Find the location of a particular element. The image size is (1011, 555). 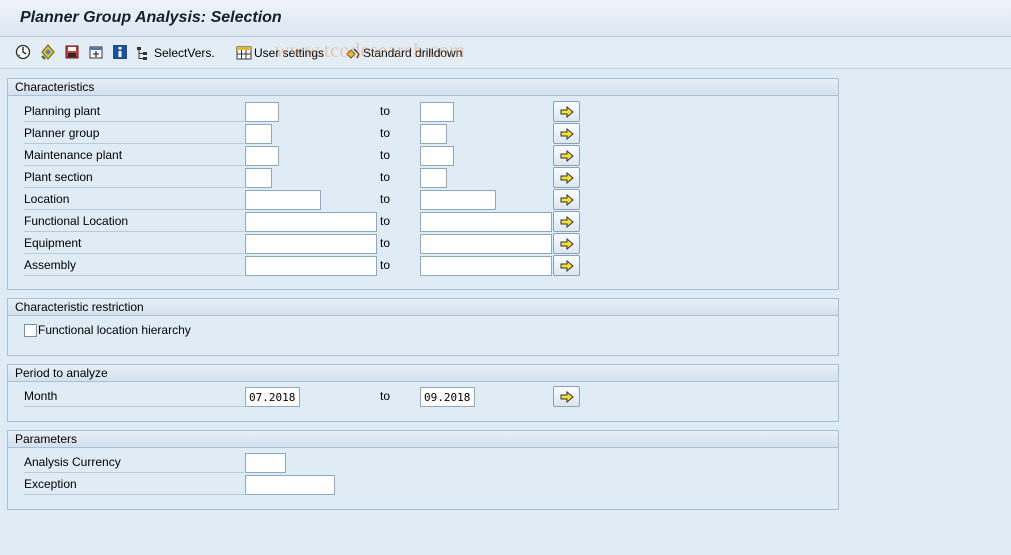

row-planning-plant: Planning plant to is located at coordinates (423, 111).